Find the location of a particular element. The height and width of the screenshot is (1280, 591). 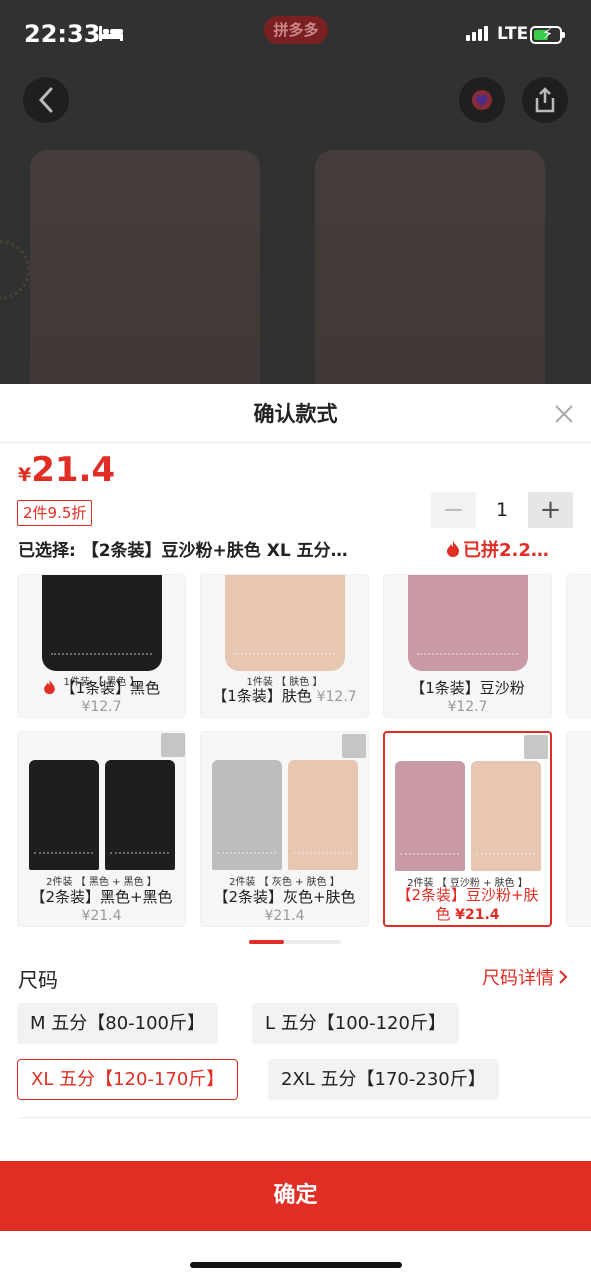

close-icon is located at coordinates (564, 414).